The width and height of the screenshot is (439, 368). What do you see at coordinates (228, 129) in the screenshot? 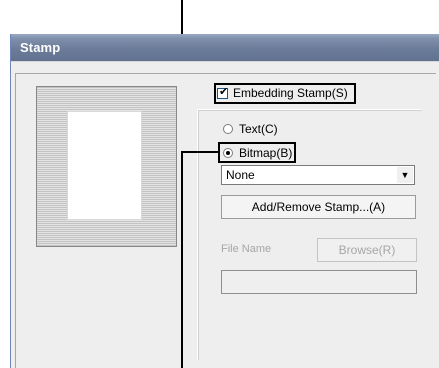
I see `text-radio-button` at bounding box center [228, 129].